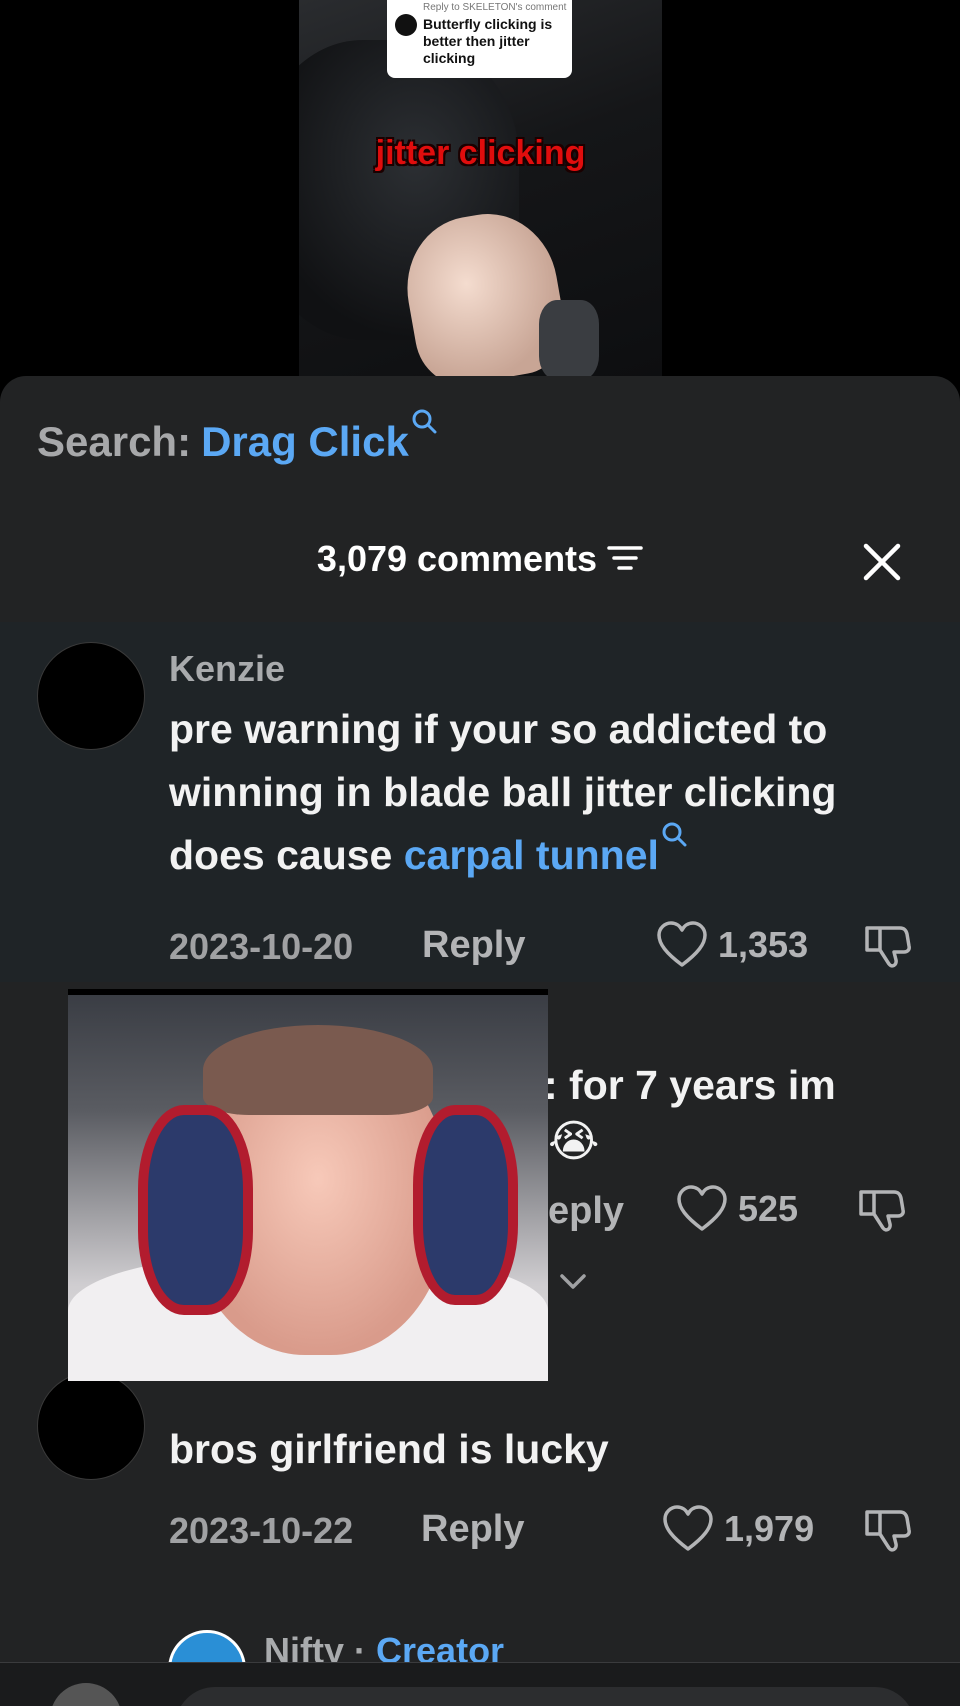 The image size is (960, 1706). I want to click on comments-header: 3,079 comments, so click(480, 563).